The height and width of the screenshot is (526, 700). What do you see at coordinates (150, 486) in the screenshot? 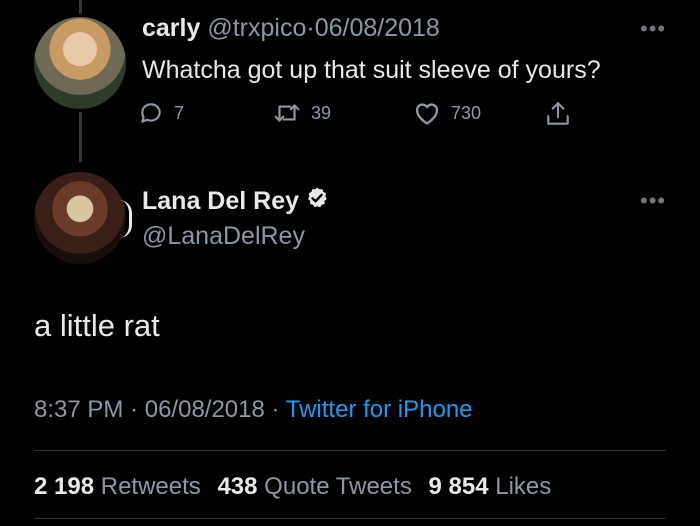
I see `retweets-label: Retweets` at bounding box center [150, 486].